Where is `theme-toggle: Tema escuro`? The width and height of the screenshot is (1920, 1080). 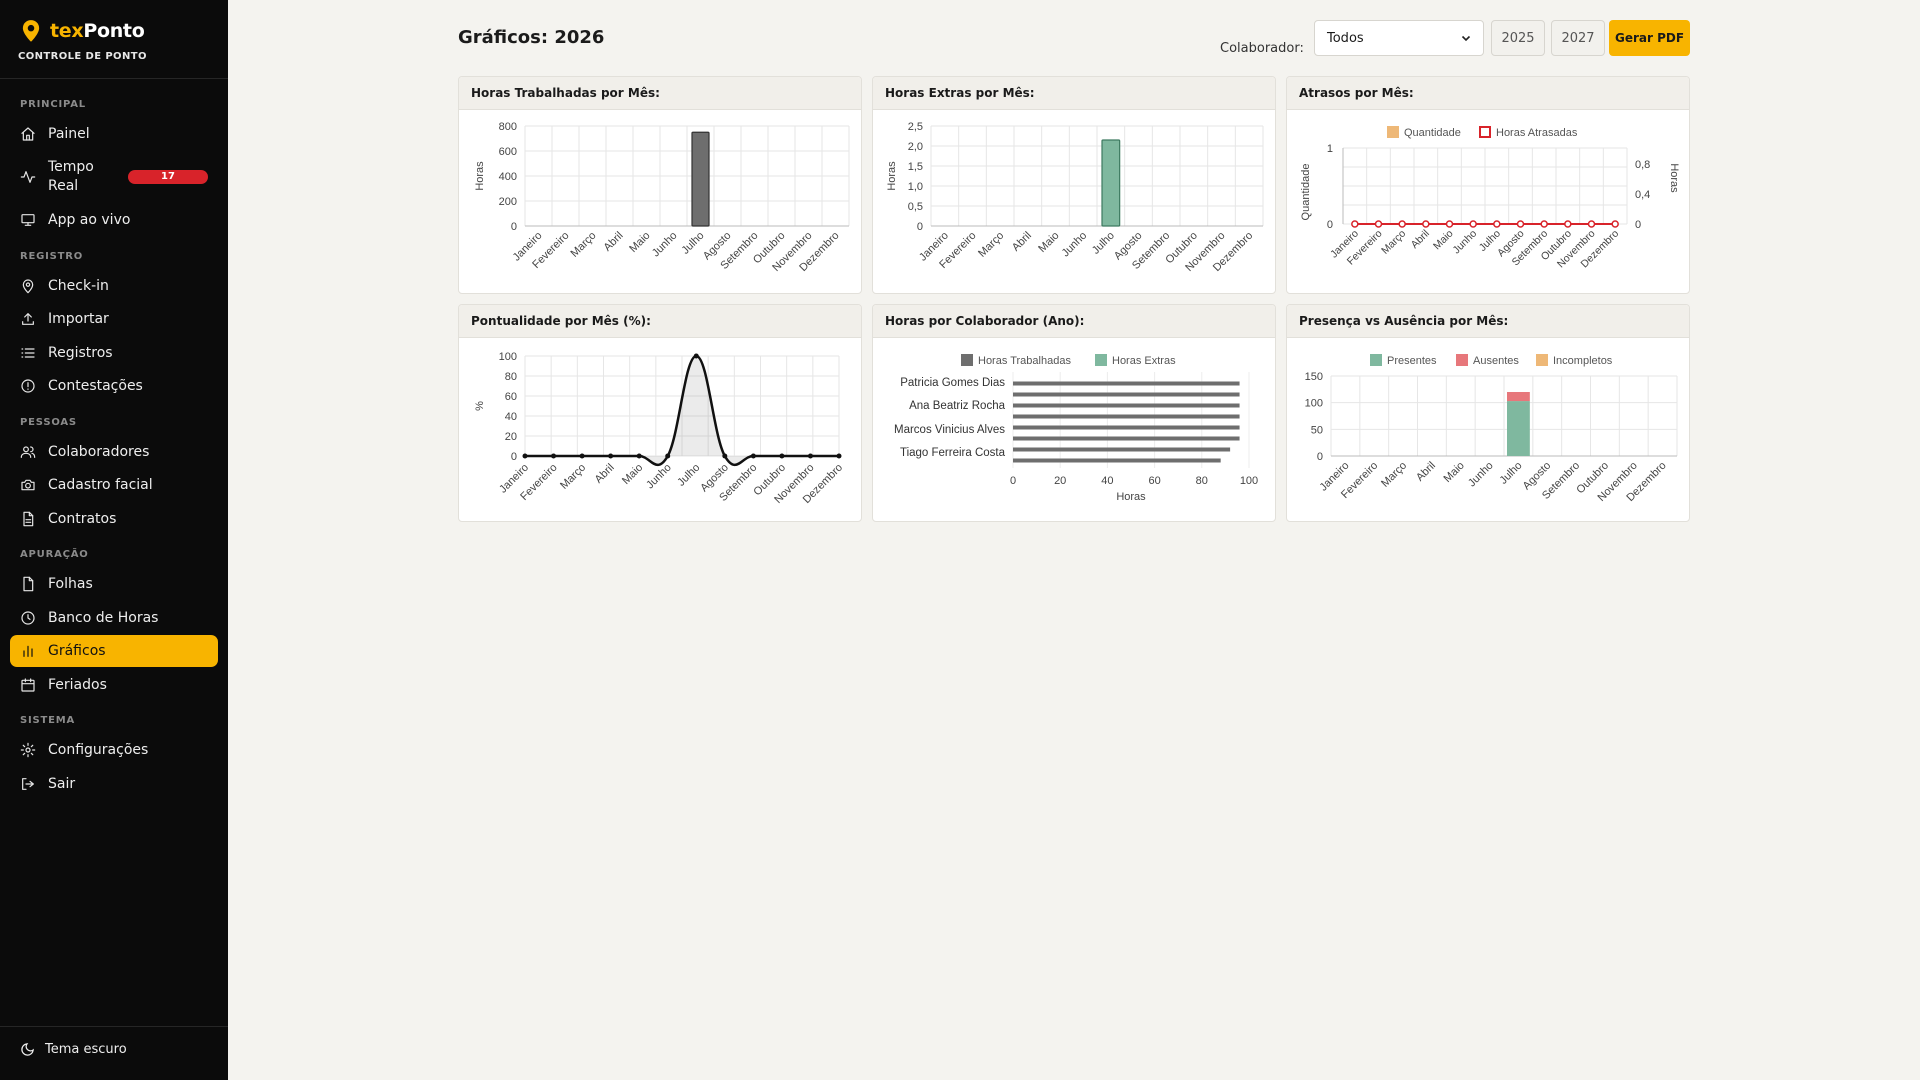
theme-toggle: Tema escuro is located at coordinates (73, 1049).